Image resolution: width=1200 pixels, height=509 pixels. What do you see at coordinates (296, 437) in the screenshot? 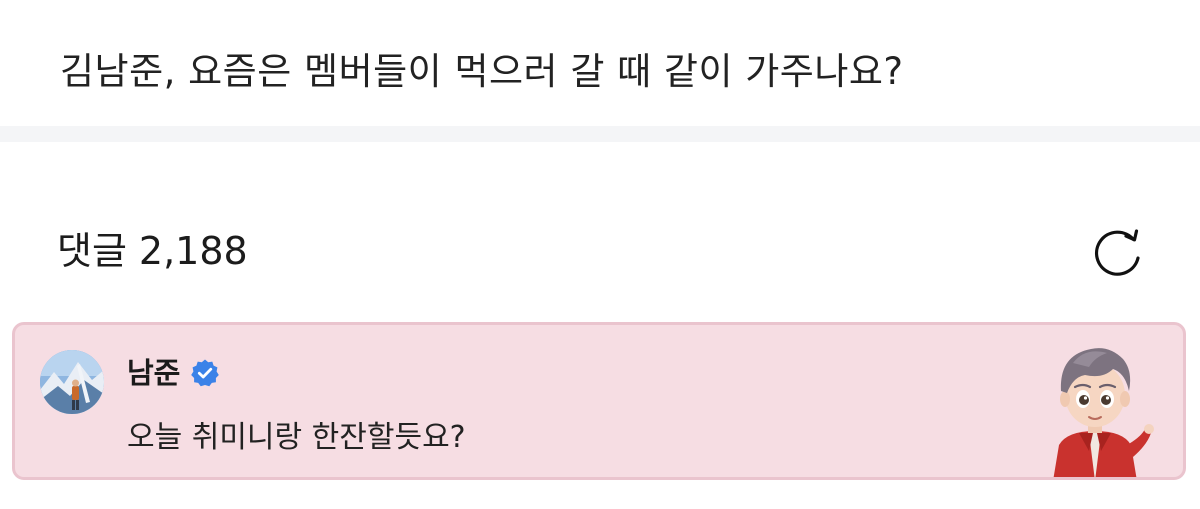
I see `comment-text: 오늘 취미니랑 한잔할듯요?` at bounding box center [296, 437].